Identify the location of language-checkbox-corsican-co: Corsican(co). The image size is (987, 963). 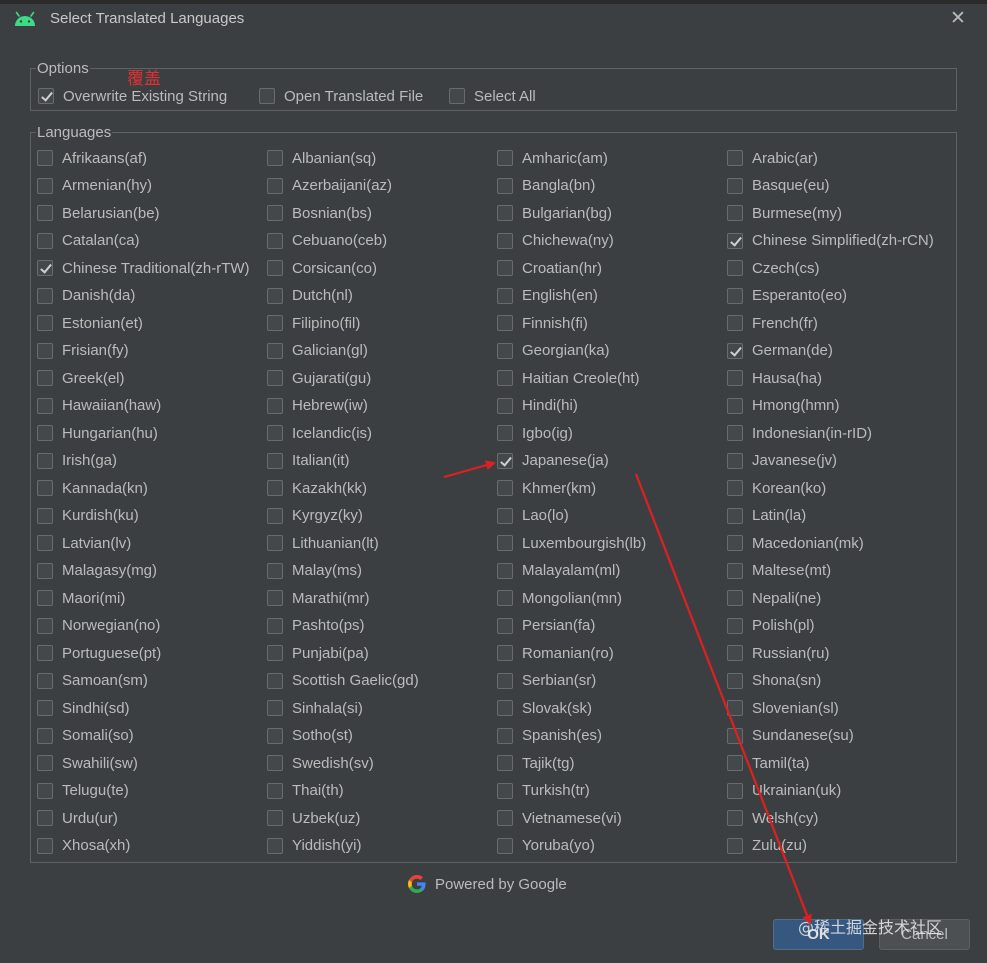
(322, 268).